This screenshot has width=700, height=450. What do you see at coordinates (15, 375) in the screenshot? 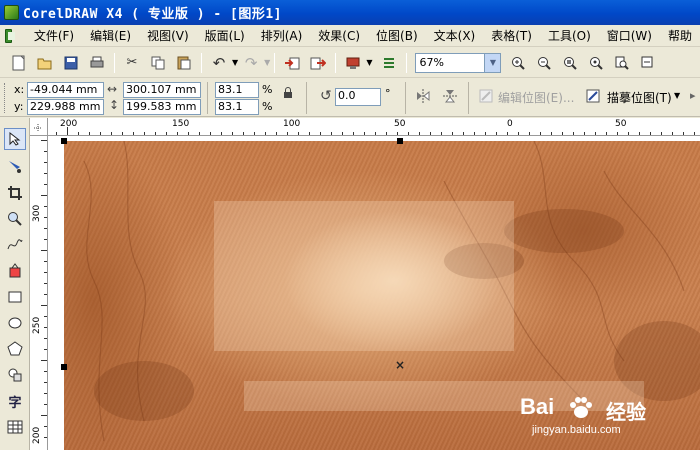
I see `basic-shapes-tool-icon` at bounding box center [15, 375].